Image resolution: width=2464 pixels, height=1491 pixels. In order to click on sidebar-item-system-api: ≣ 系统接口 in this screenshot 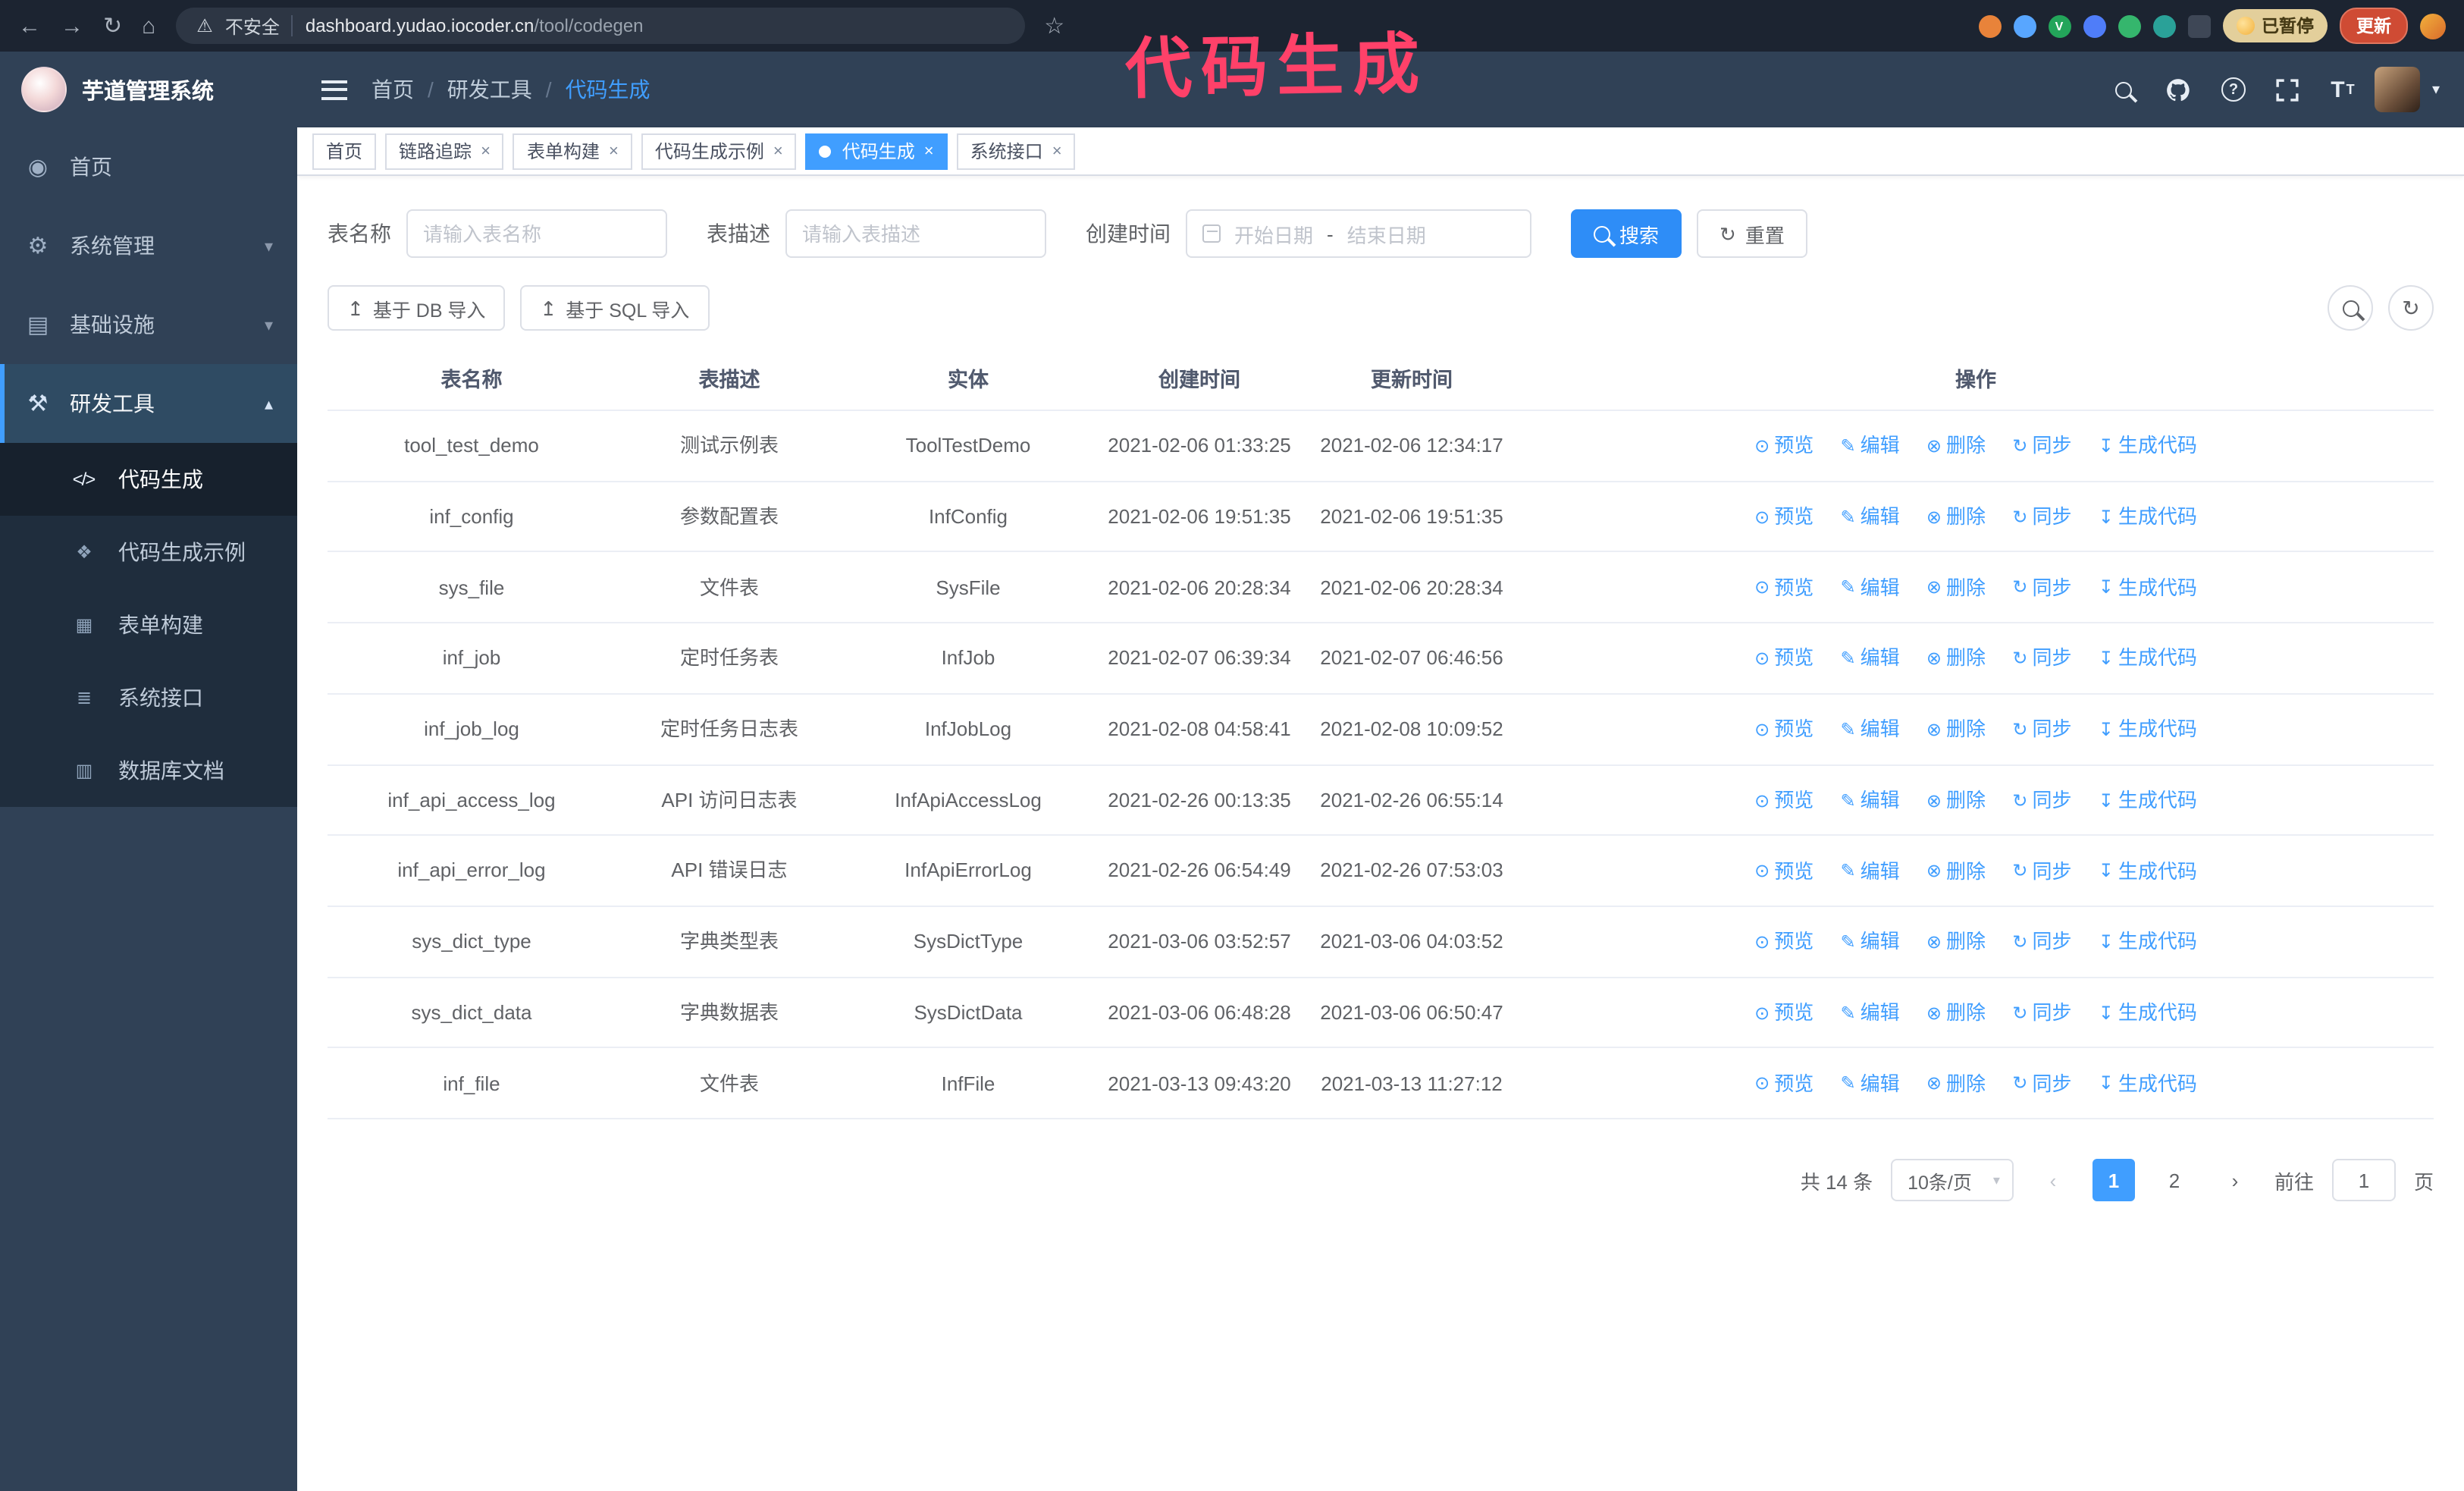, I will do `click(148, 697)`.